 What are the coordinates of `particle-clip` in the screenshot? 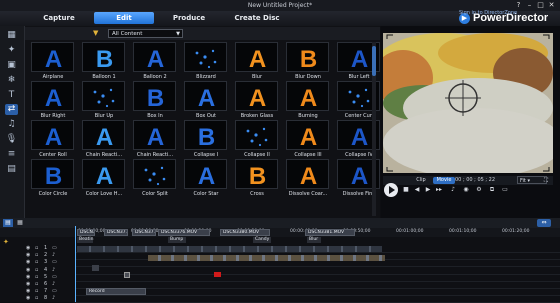 It's located at (217, 274).